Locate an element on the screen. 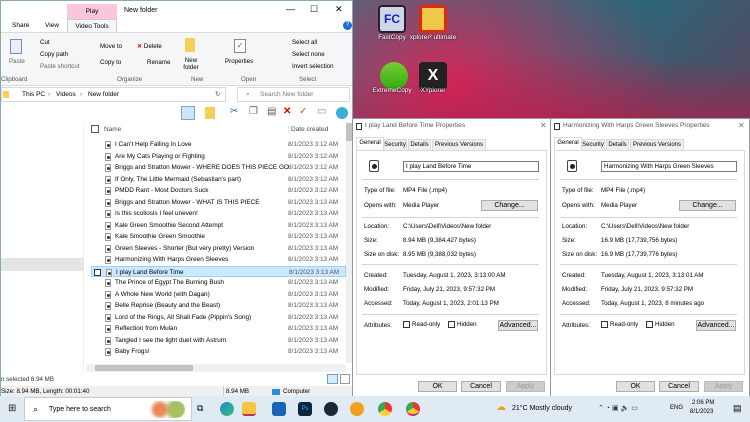  select-all-checkbox is located at coordinates (95, 129).